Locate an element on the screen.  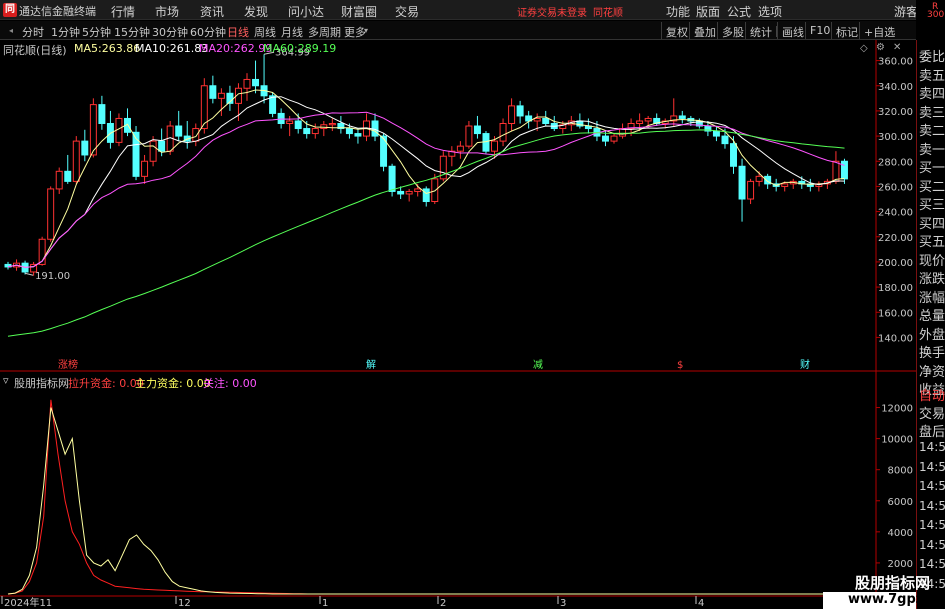
mark-button: 标记 is located at coordinates (846, 30).